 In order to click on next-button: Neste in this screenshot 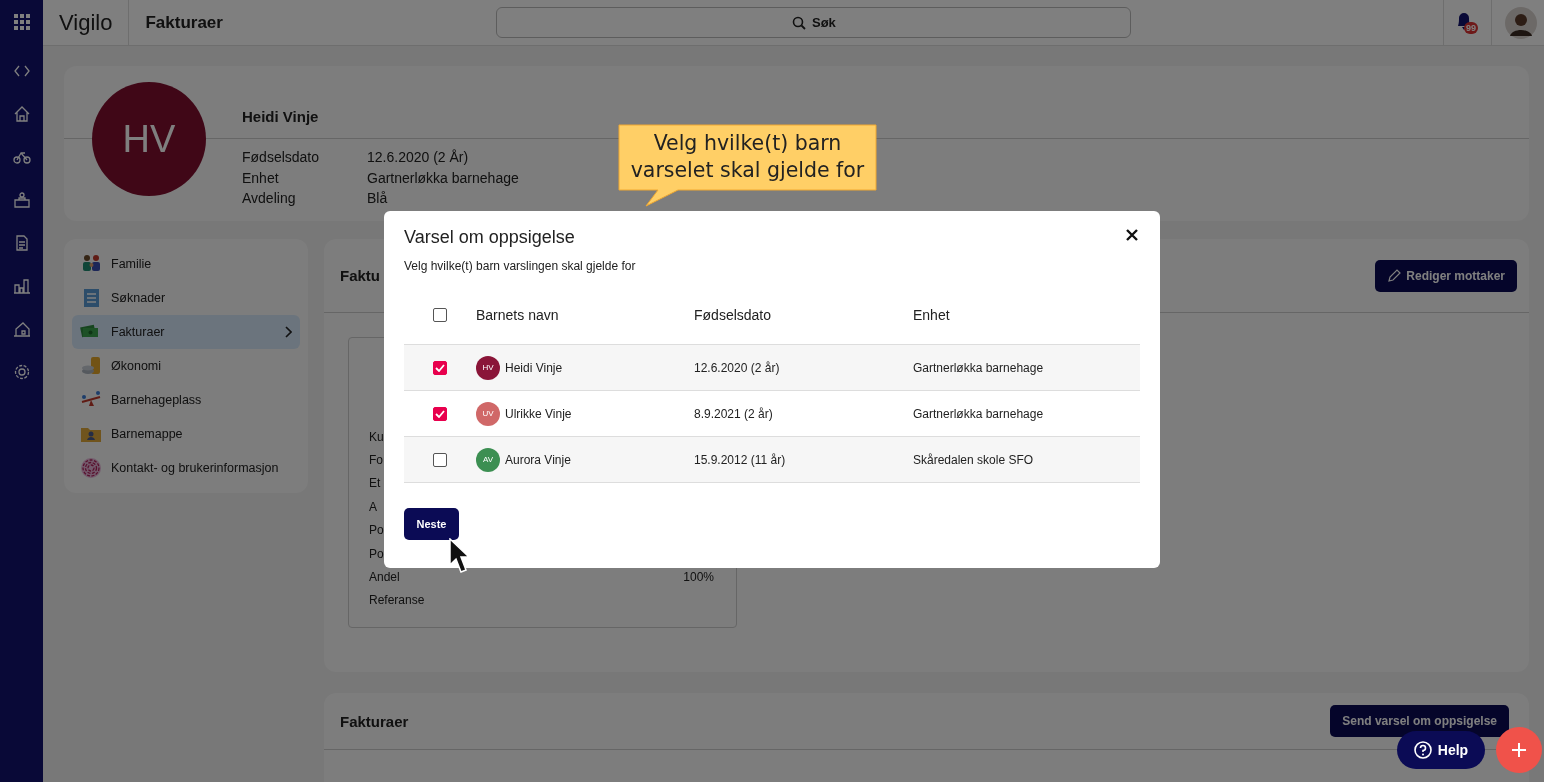, I will do `click(431, 524)`.